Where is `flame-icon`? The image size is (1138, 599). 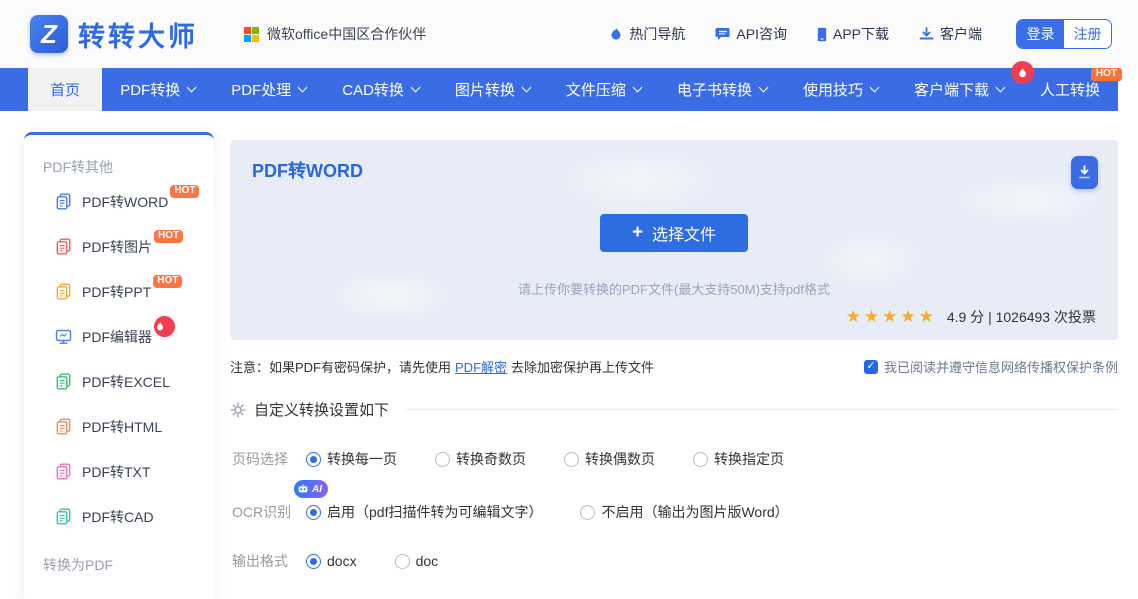
flame-icon is located at coordinates (616, 34).